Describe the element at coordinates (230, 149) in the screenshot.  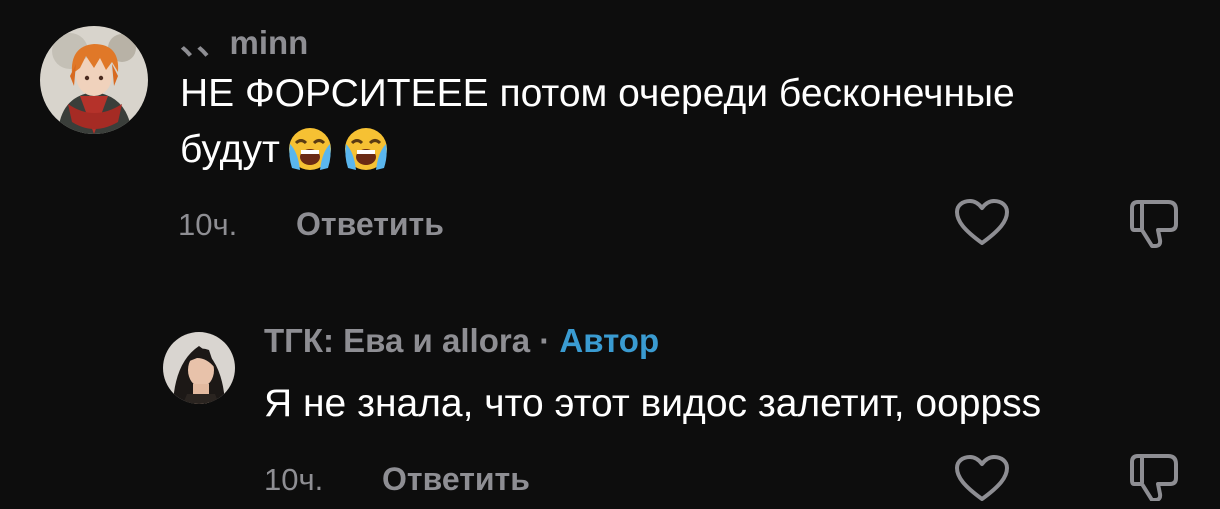
I see `comment-text-word: будут` at that location.